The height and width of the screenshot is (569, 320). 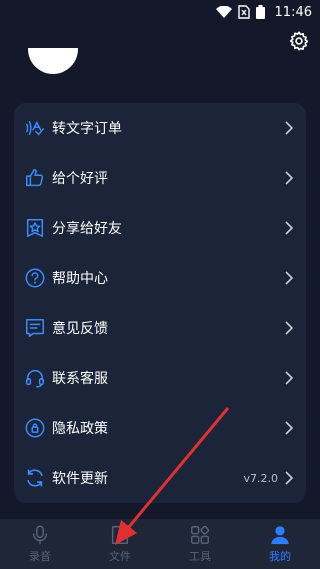 What do you see at coordinates (40, 556) in the screenshot?
I see `tab-label: 录音` at bounding box center [40, 556].